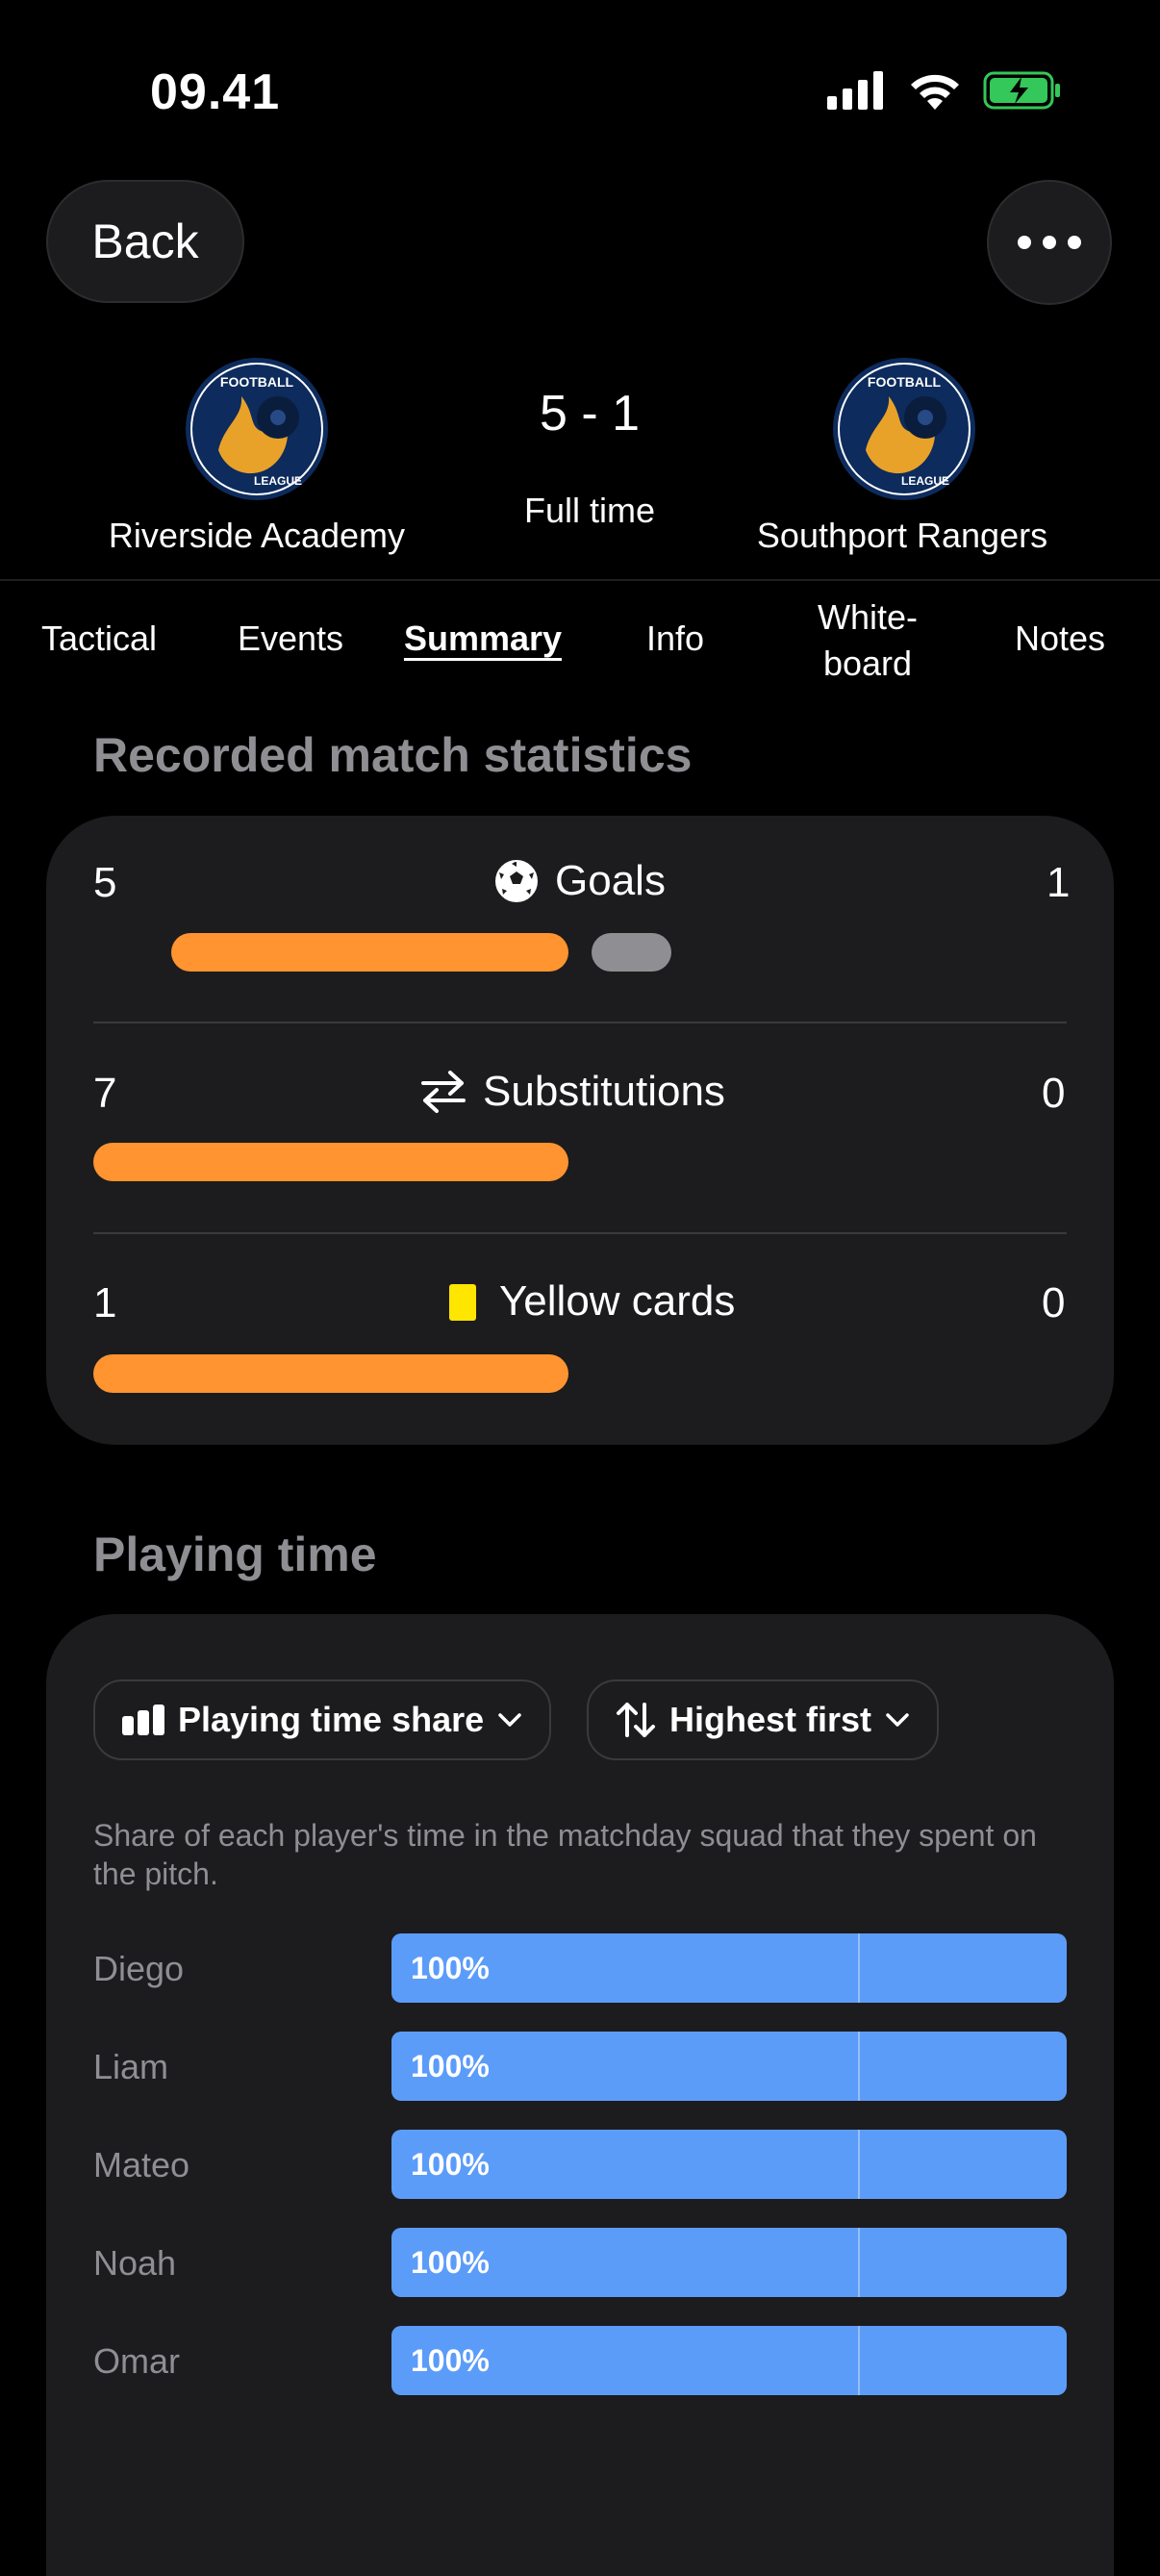  I want to click on goals-label: Goals, so click(579, 881).